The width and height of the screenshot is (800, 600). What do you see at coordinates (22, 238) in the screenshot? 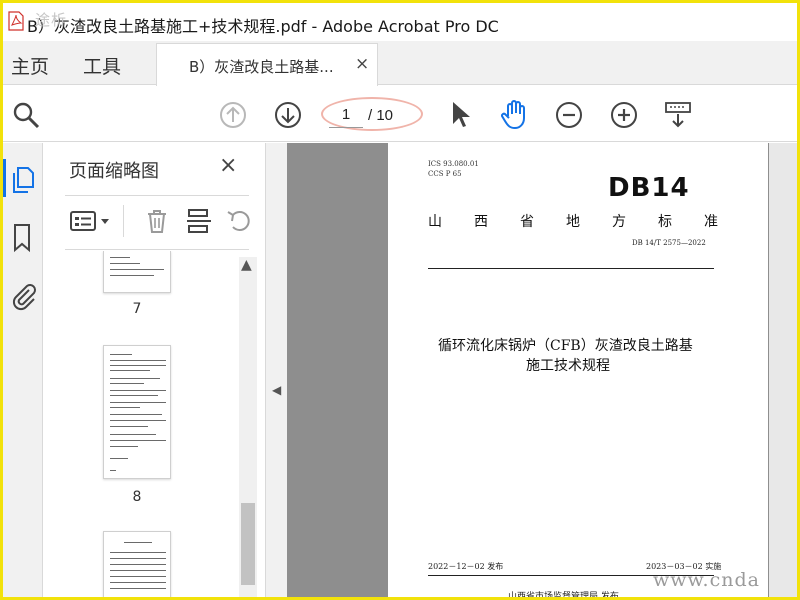
I see `bookmarks-icon` at bounding box center [22, 238].